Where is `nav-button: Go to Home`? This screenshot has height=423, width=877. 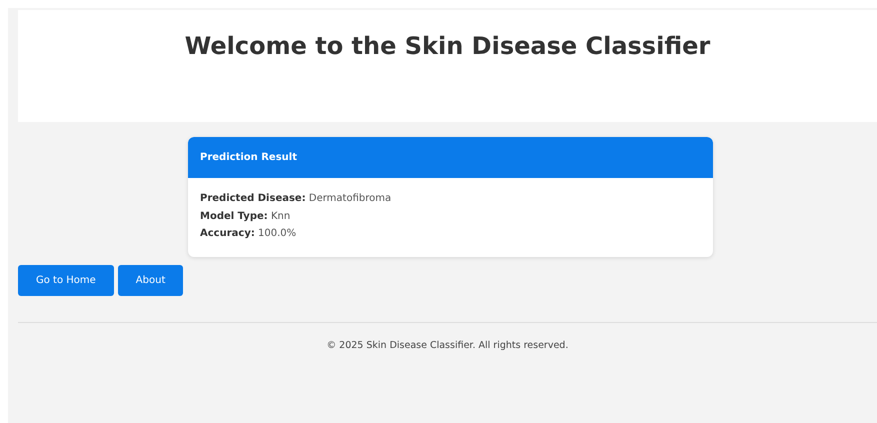
nav-button: Go to Home is located at coordinates (66, 280).